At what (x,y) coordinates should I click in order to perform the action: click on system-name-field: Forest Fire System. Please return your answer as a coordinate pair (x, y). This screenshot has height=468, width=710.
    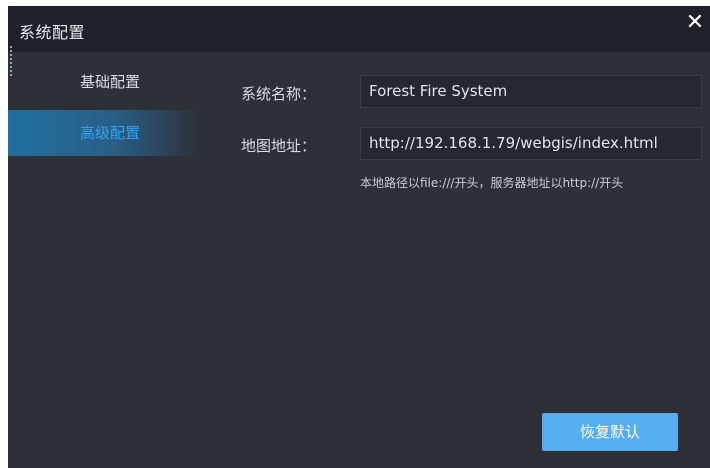
    Looking at the image, I should click on (531, 91).